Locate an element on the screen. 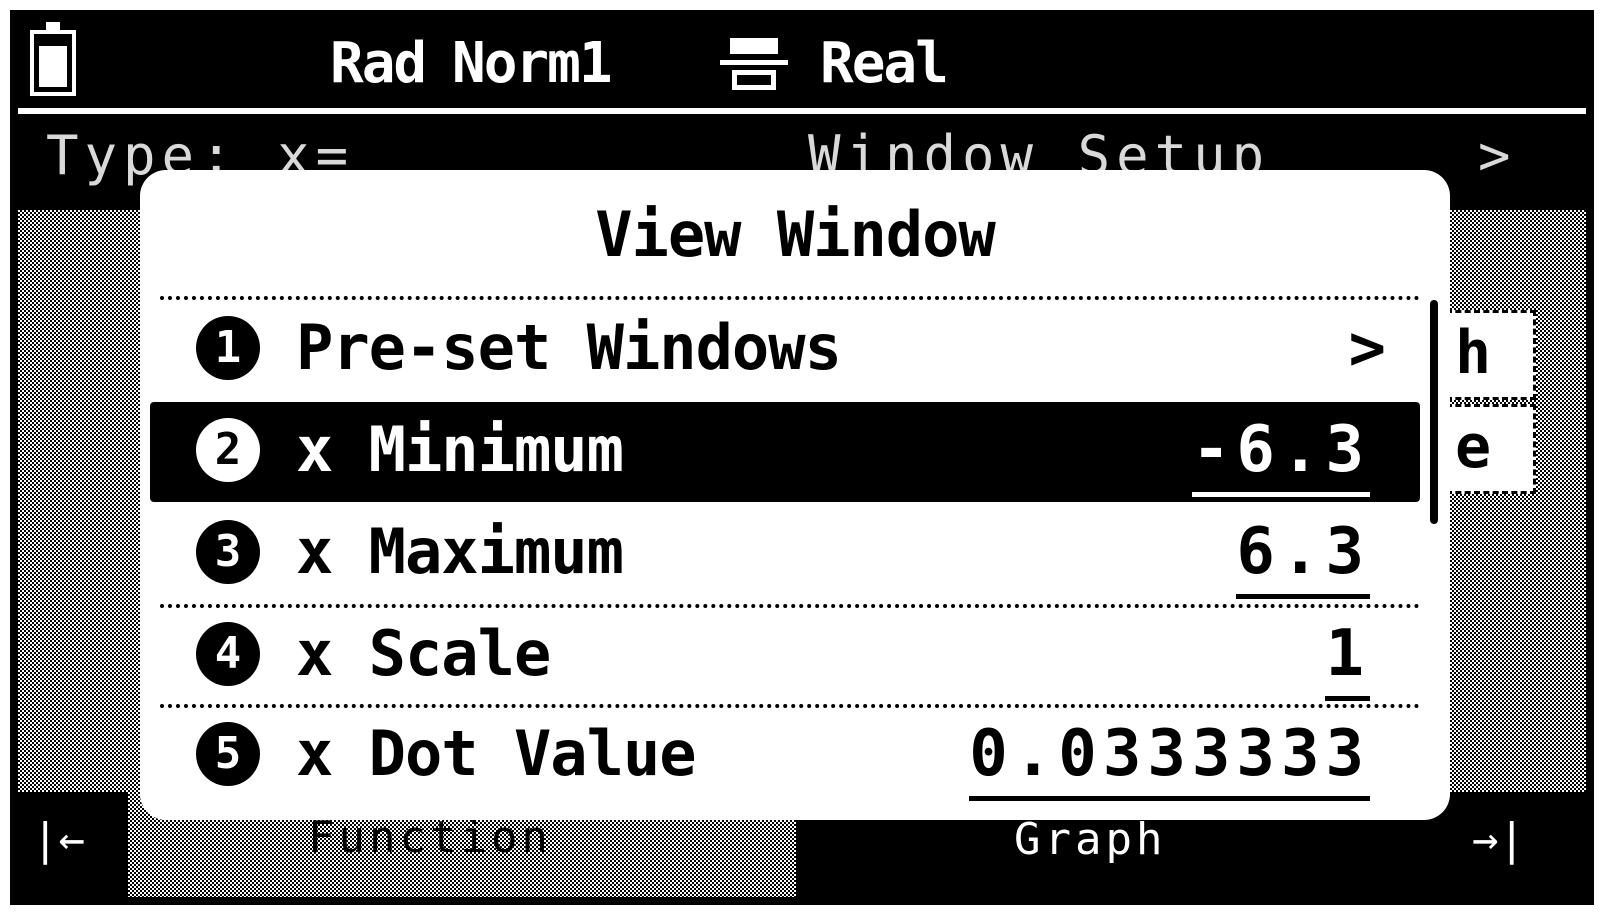 Image resolution: width=1604 pixels, height=915 pixels. chevron-right-icon: > is located at coordinates (1367, 347).